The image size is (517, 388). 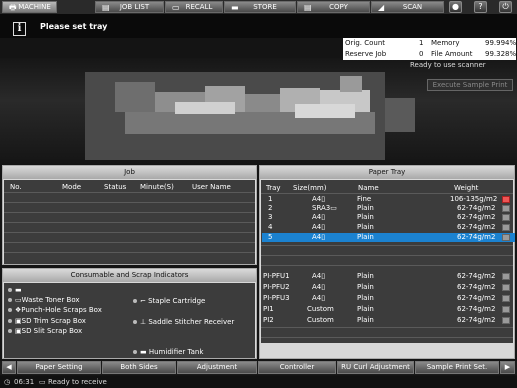 I want to click on status-text: Ready to receive, so click(x=77, y=382).